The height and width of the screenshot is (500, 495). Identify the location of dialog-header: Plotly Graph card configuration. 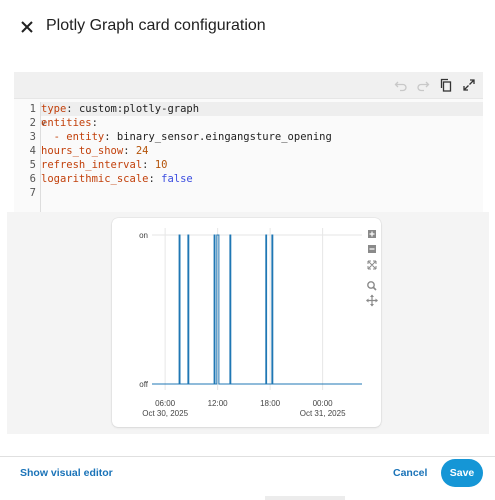
(247, 27).